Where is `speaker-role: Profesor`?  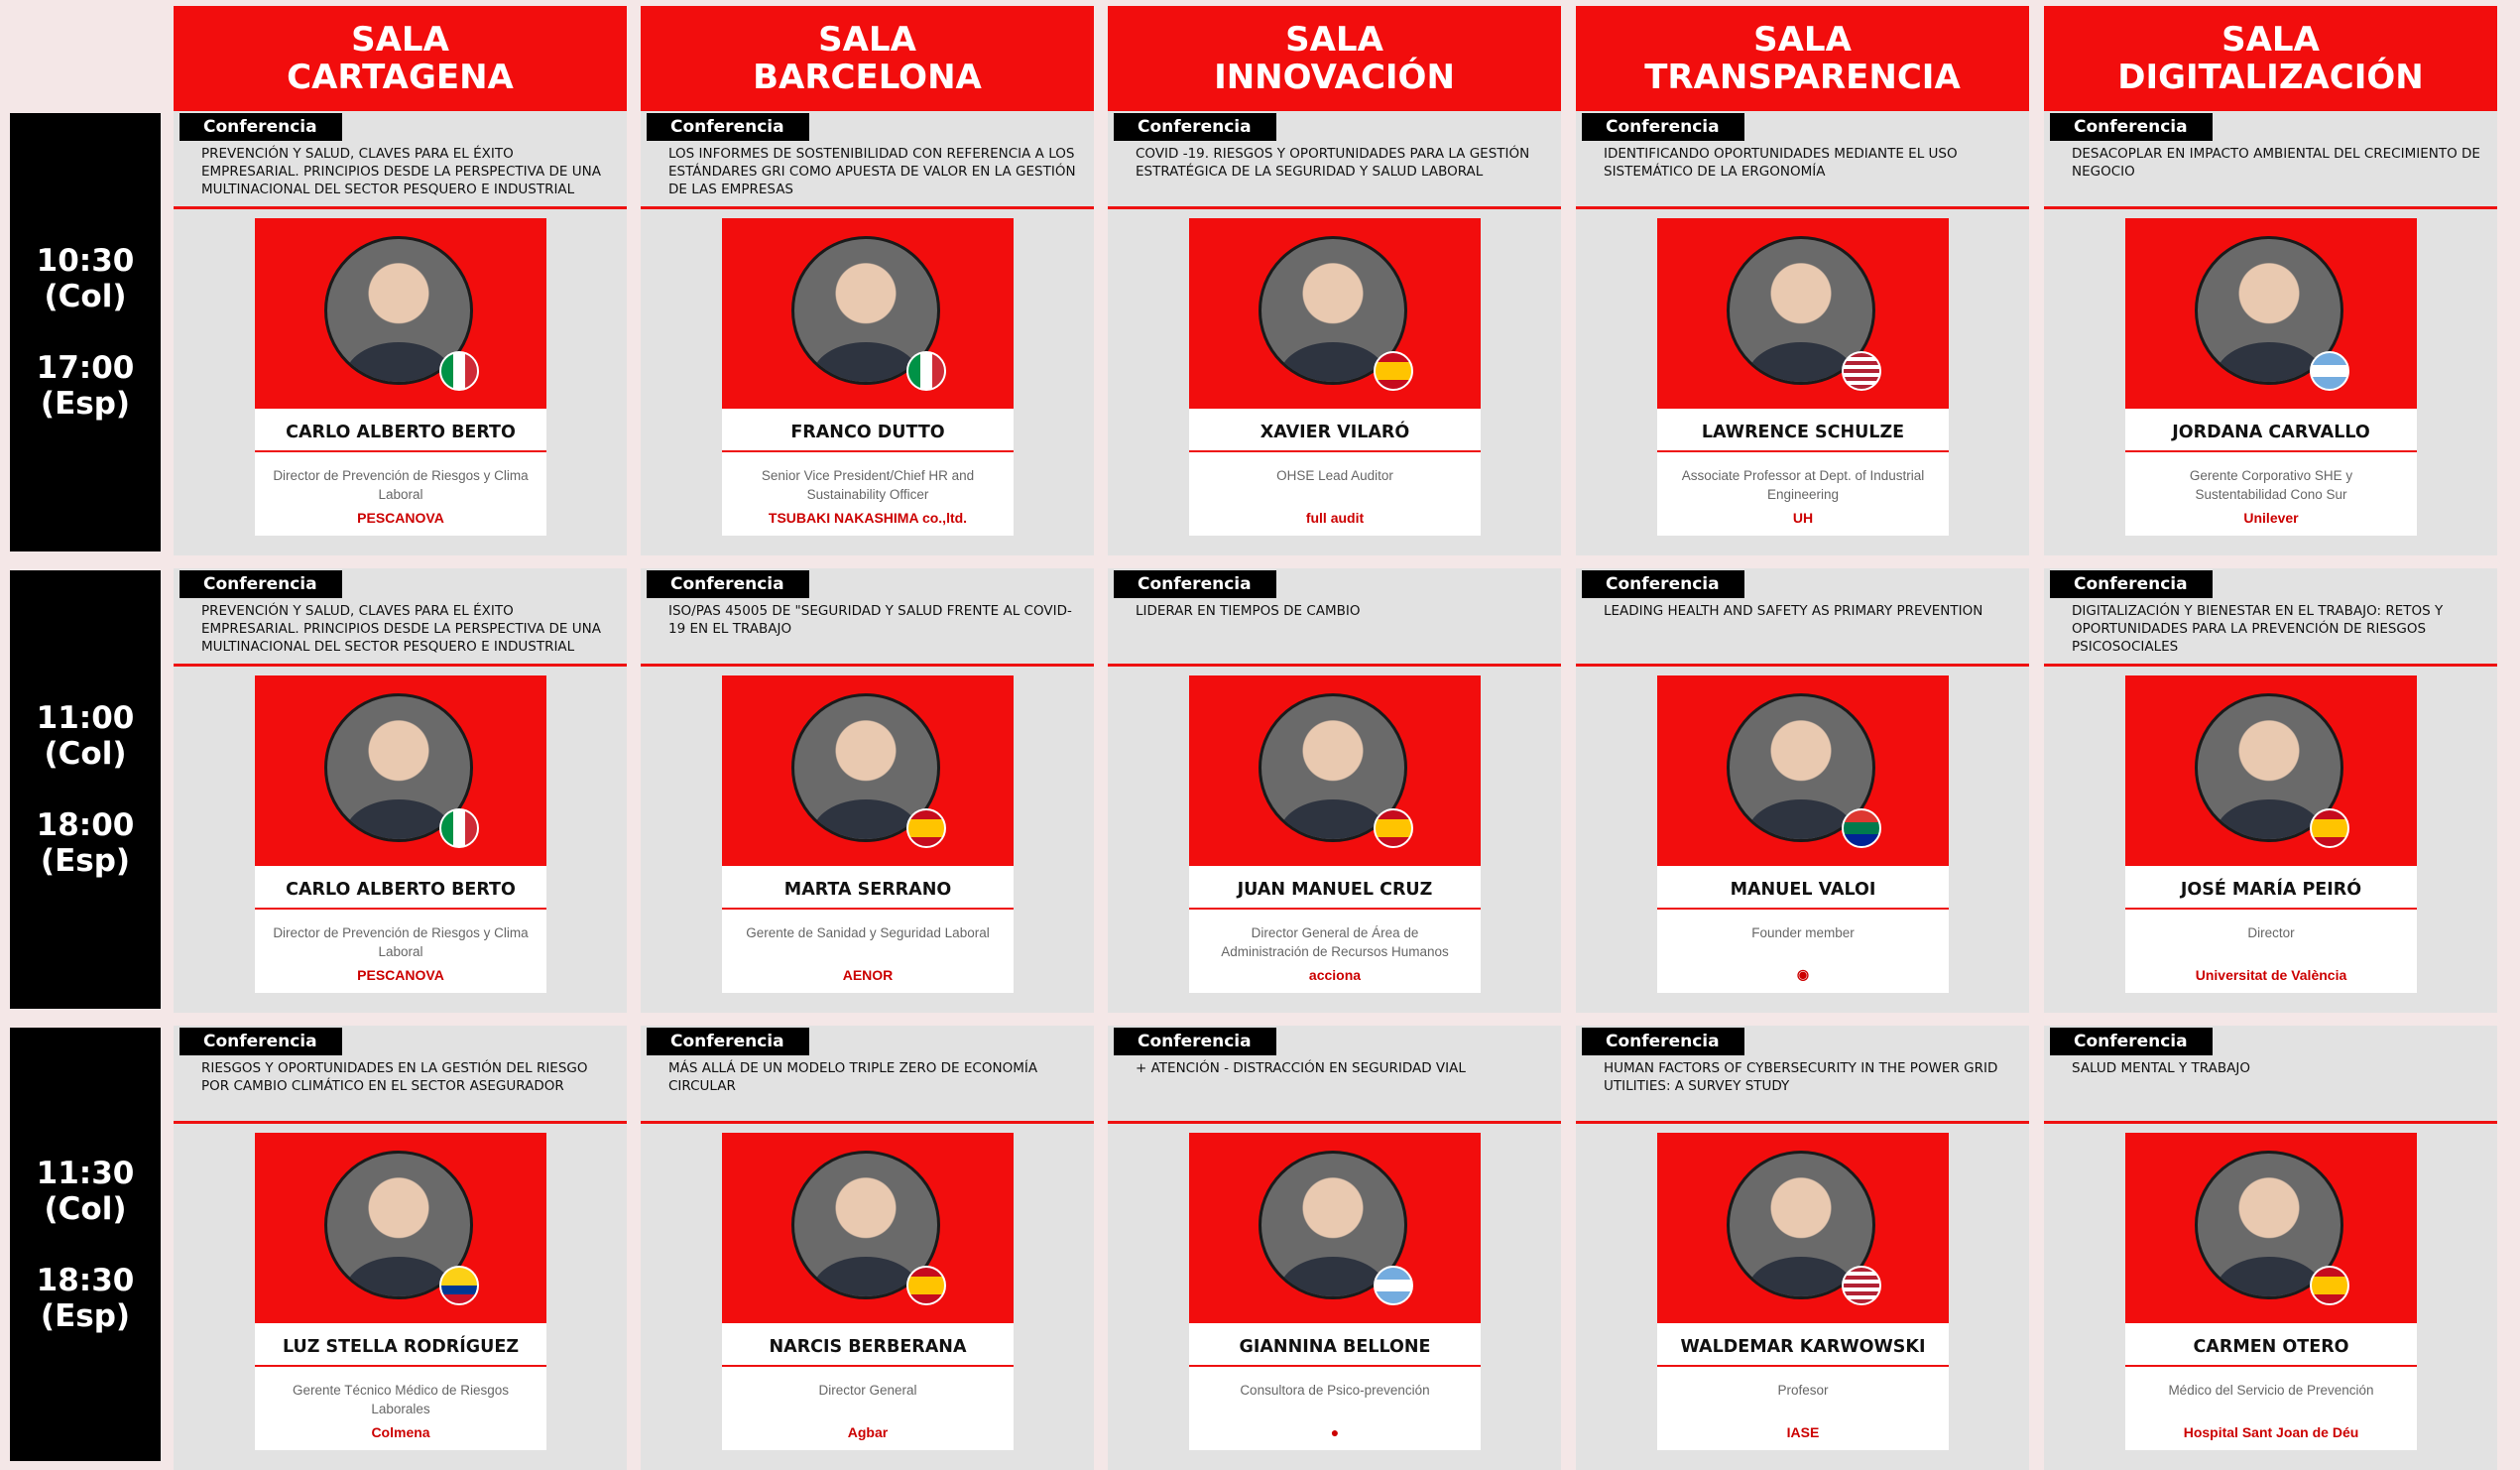 speaker-role: Profesor is located at coordinates (1803, 1390).